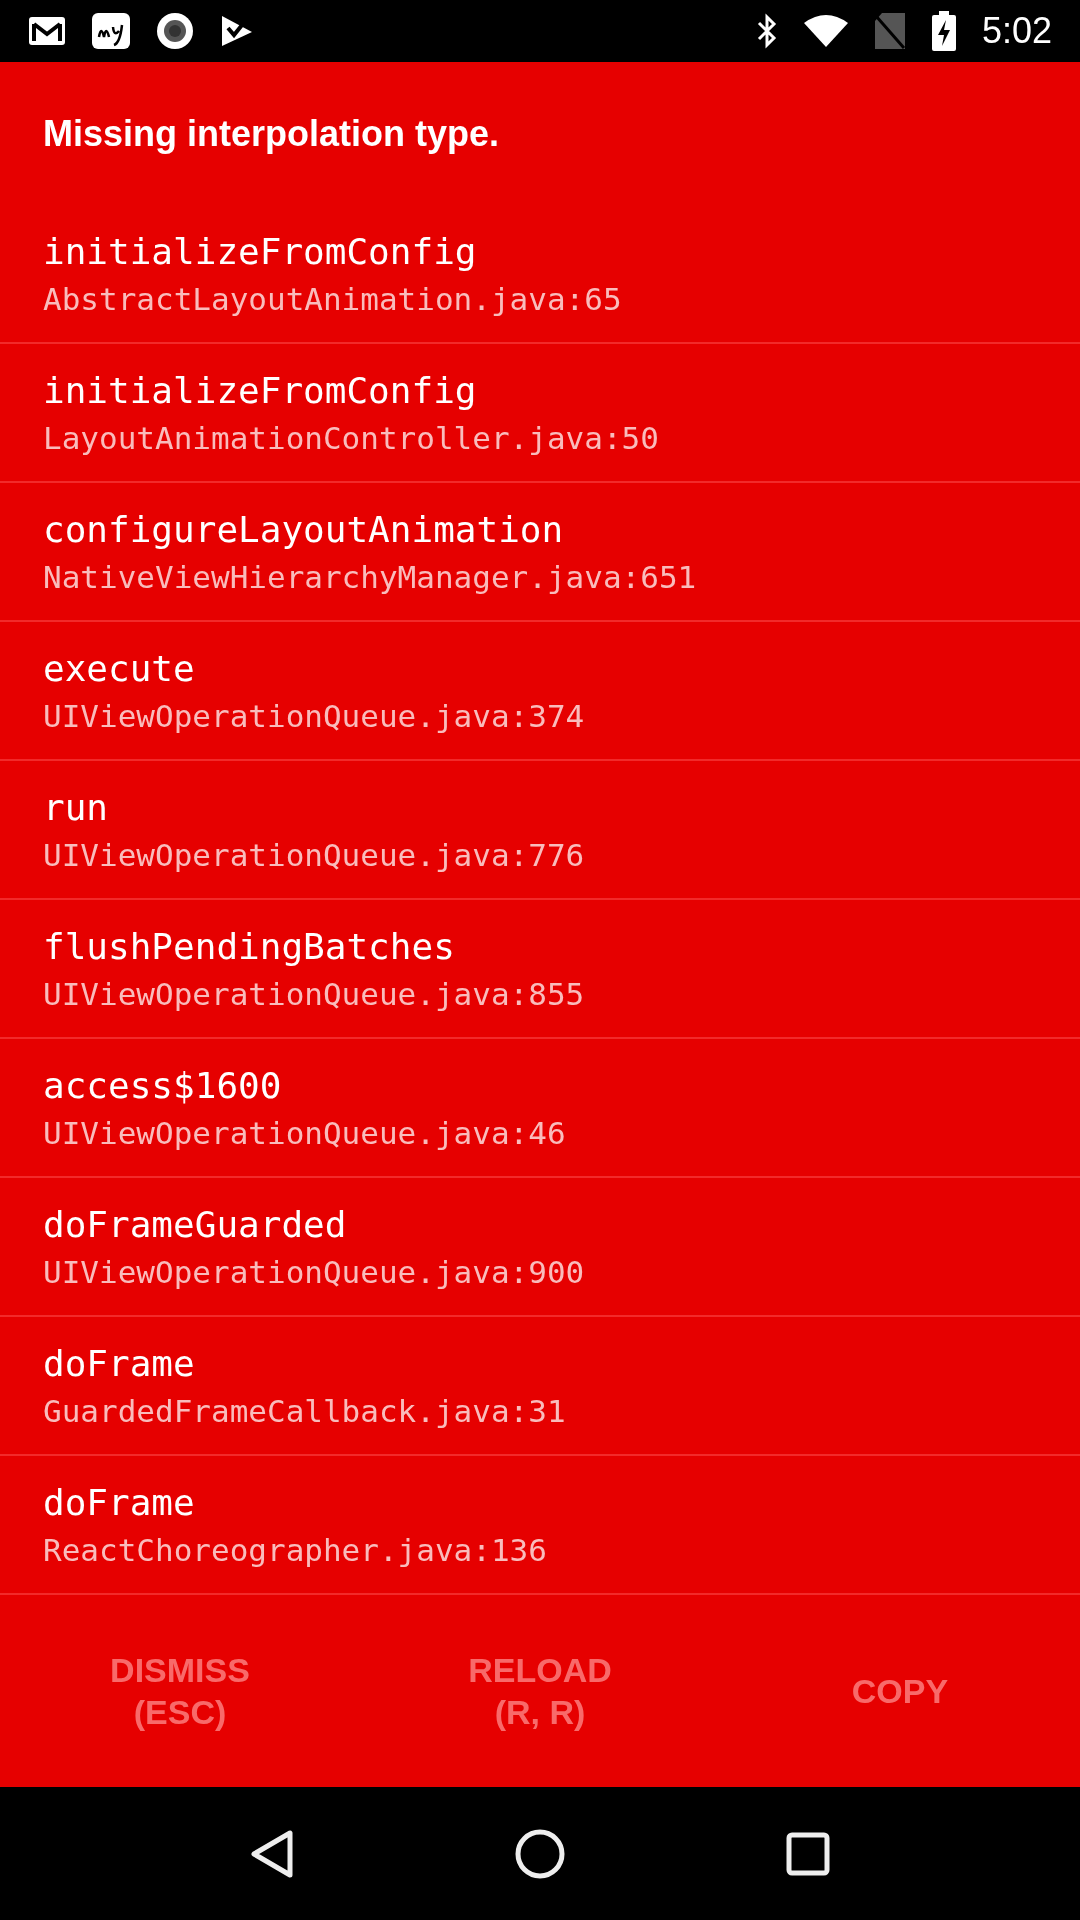 The image size is (1080, 1920). Describe the element at coordinates (175, 31) in the screenshot. I see `record-icon` at that location.